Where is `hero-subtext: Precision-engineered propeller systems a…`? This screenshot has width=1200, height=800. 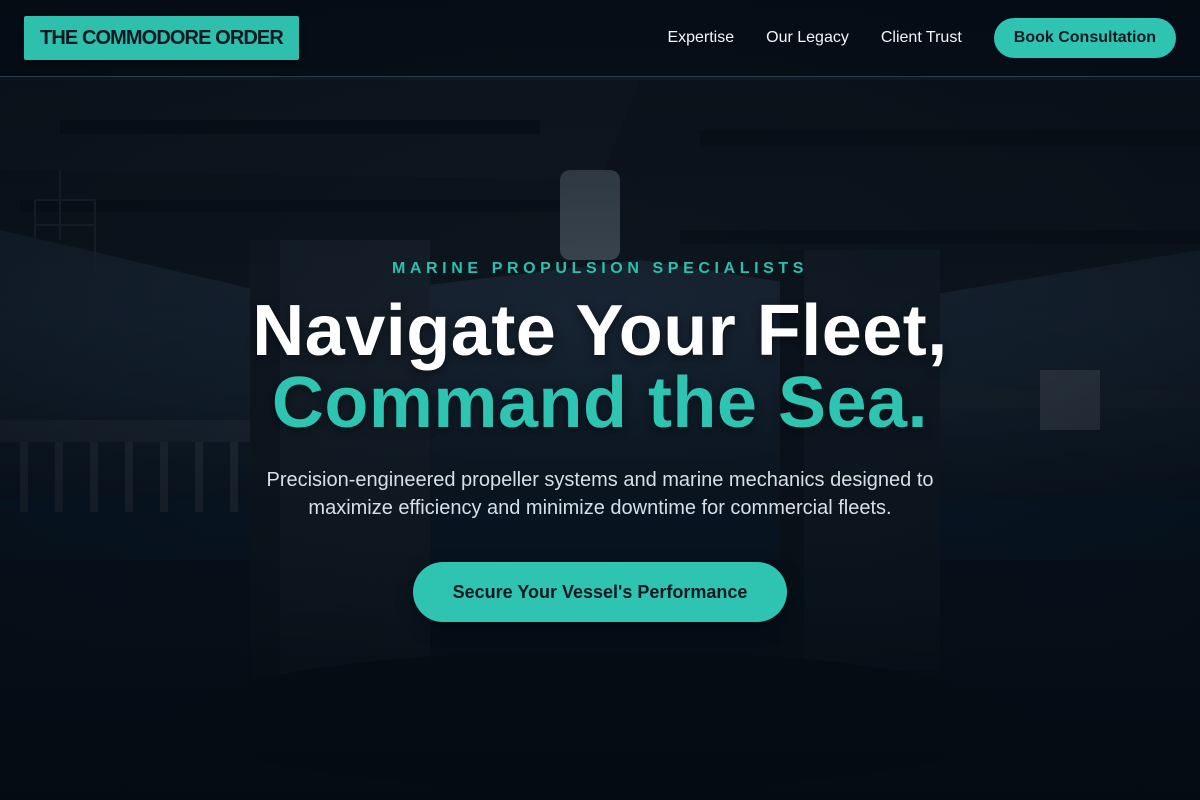 hero-subtext: Precision-engineered propeller systems a… is located at coordinates (600, 494).